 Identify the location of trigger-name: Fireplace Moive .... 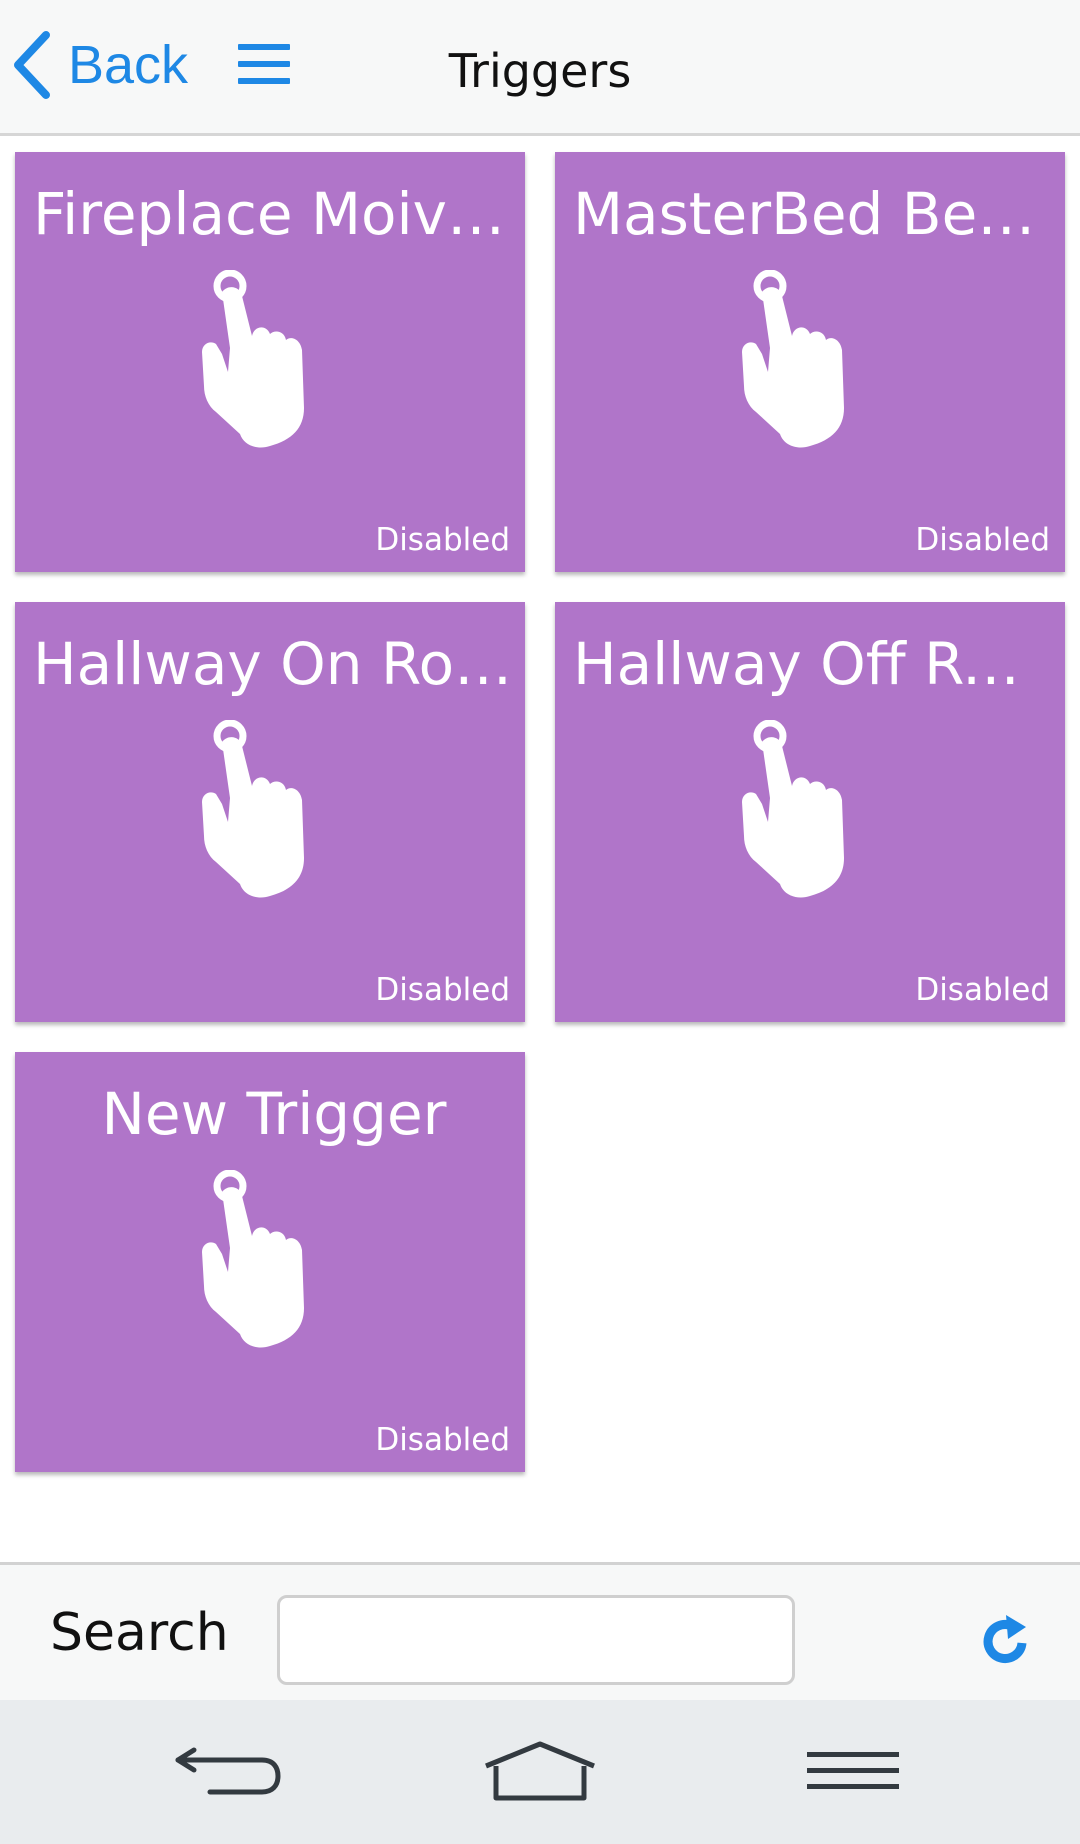
(274, 214).